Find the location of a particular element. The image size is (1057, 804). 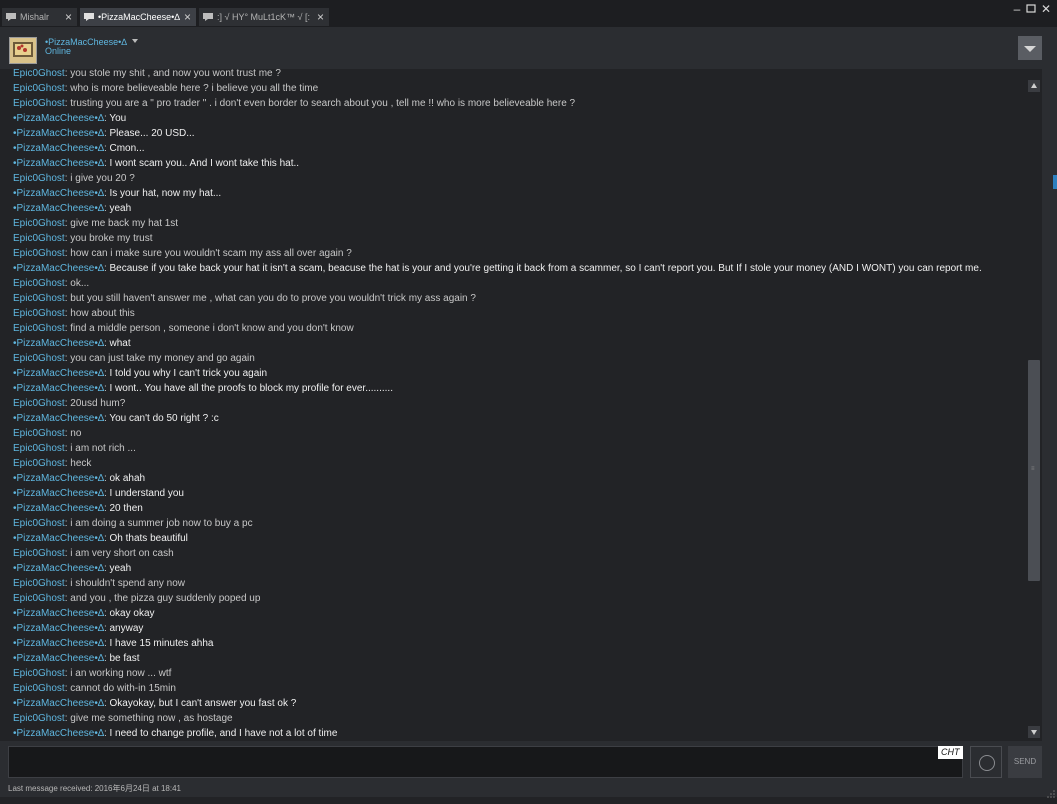

chat-bubble-icon is located at coordinates (208, 17).